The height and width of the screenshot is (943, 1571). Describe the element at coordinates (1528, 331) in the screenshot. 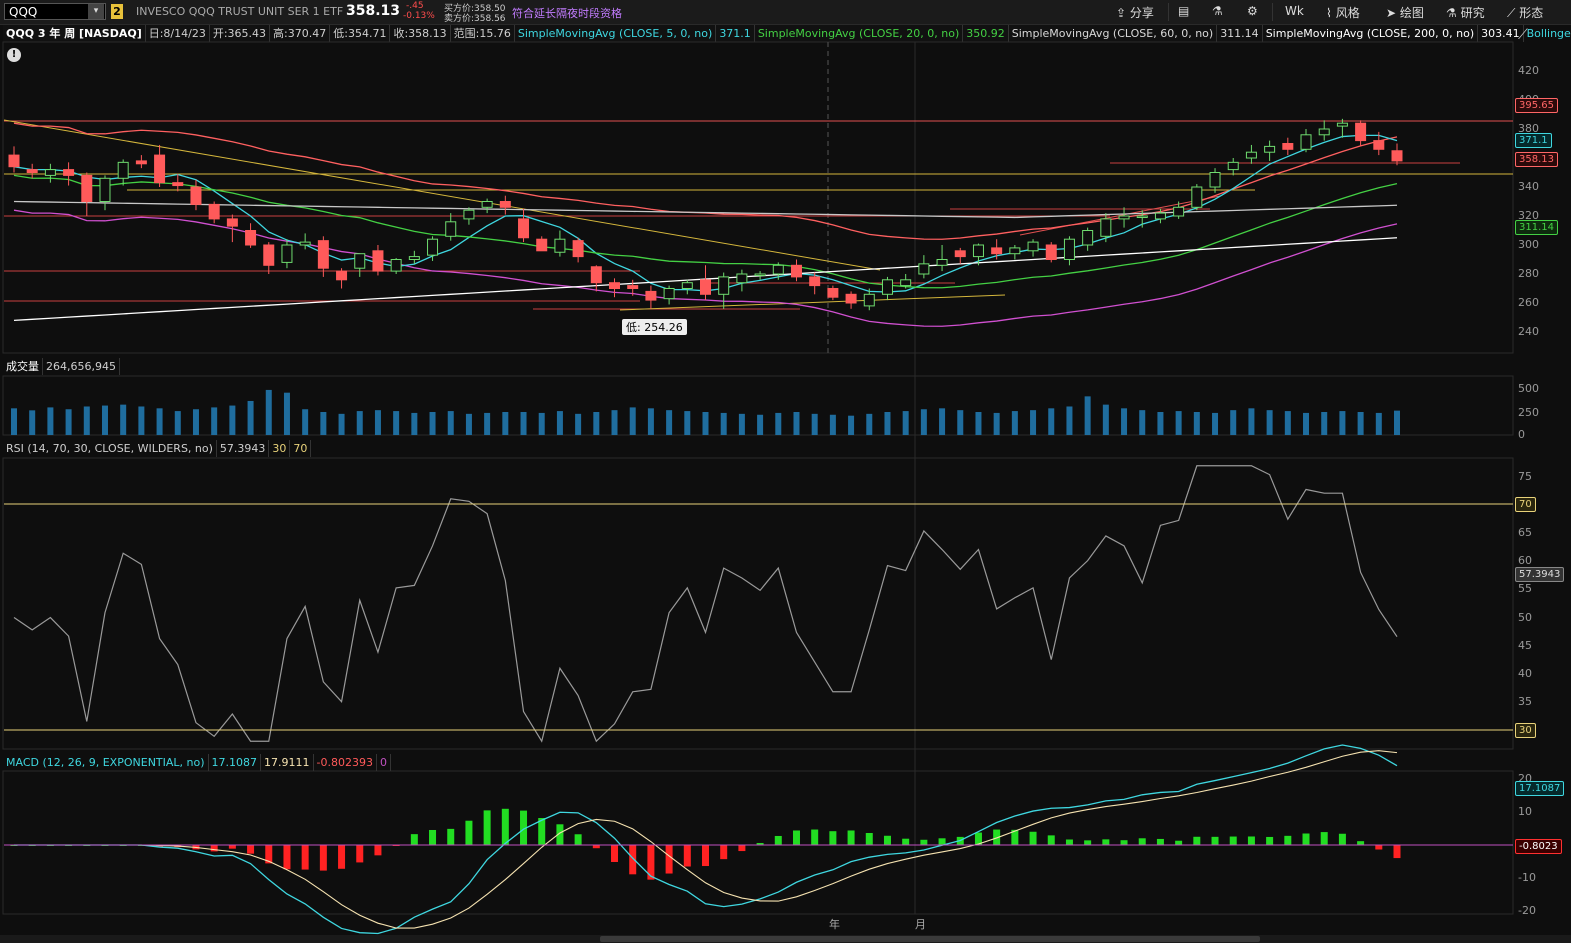

I see `price-tick: 240` at that location.